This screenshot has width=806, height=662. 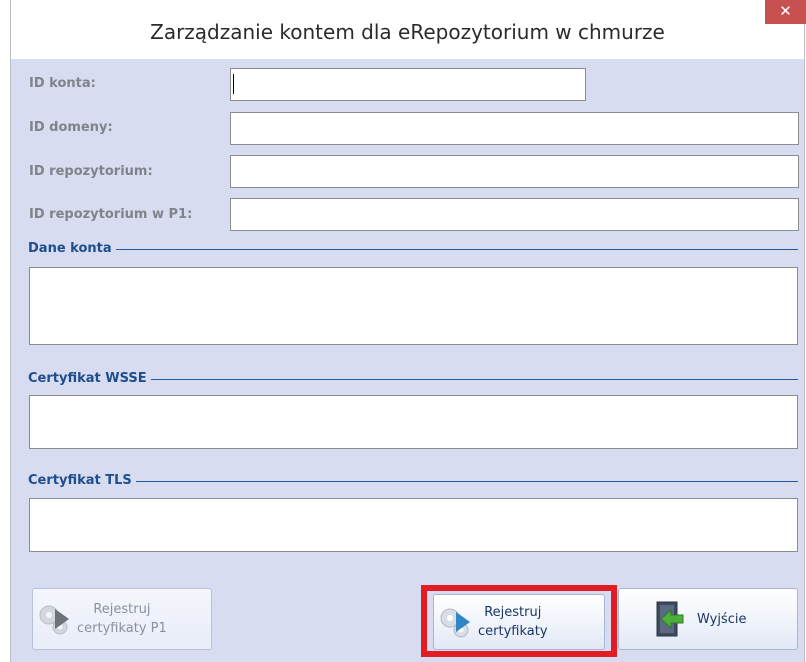 I want to click on register-certificates-button: Rejestruj certyfikaty, so click(x=519, y=622).